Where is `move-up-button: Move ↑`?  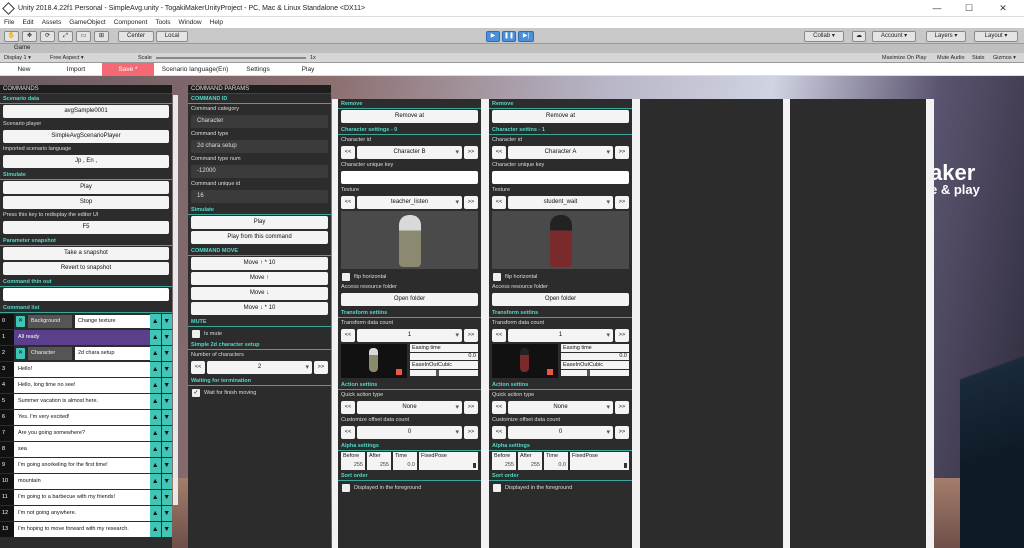
move-up-button: Move ↑ is located at coordinates (259, 278).